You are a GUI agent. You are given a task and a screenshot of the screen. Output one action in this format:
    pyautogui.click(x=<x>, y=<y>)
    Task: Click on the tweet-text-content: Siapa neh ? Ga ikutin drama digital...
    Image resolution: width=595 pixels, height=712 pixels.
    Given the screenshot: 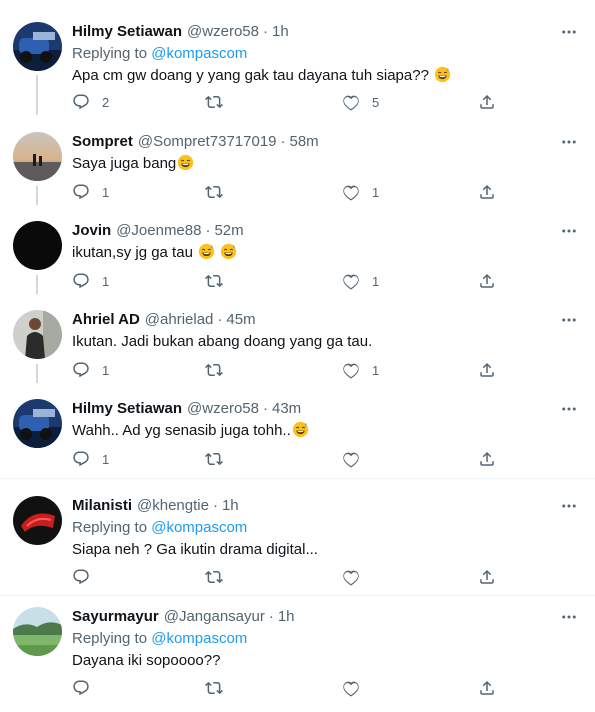 What is the action you would take?
    pyautogui.click(x=195, y=549)
    